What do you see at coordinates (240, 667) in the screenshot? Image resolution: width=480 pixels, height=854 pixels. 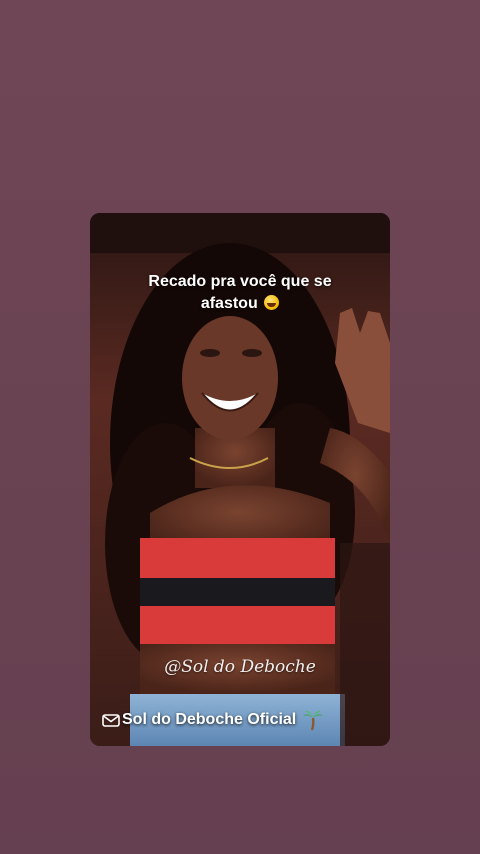 I see `watermark-text: @Sol do Deboche` at bounding box center [240, 667].